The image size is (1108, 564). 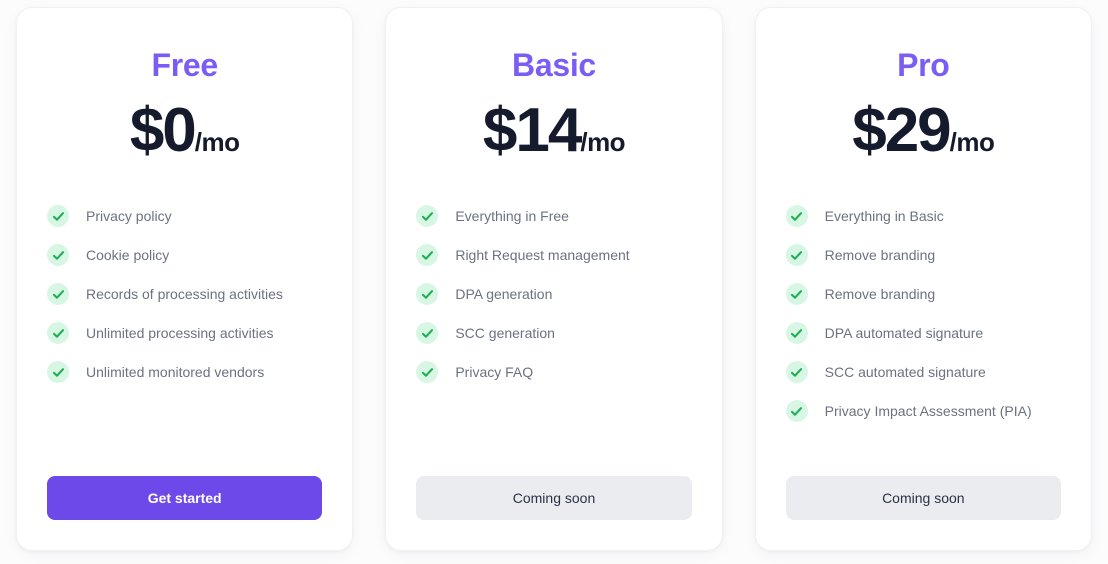 What do you see at coordinates (554, 65) in the screenshot?
I see `plan-name: Basic` at bounding box center [554, 65].